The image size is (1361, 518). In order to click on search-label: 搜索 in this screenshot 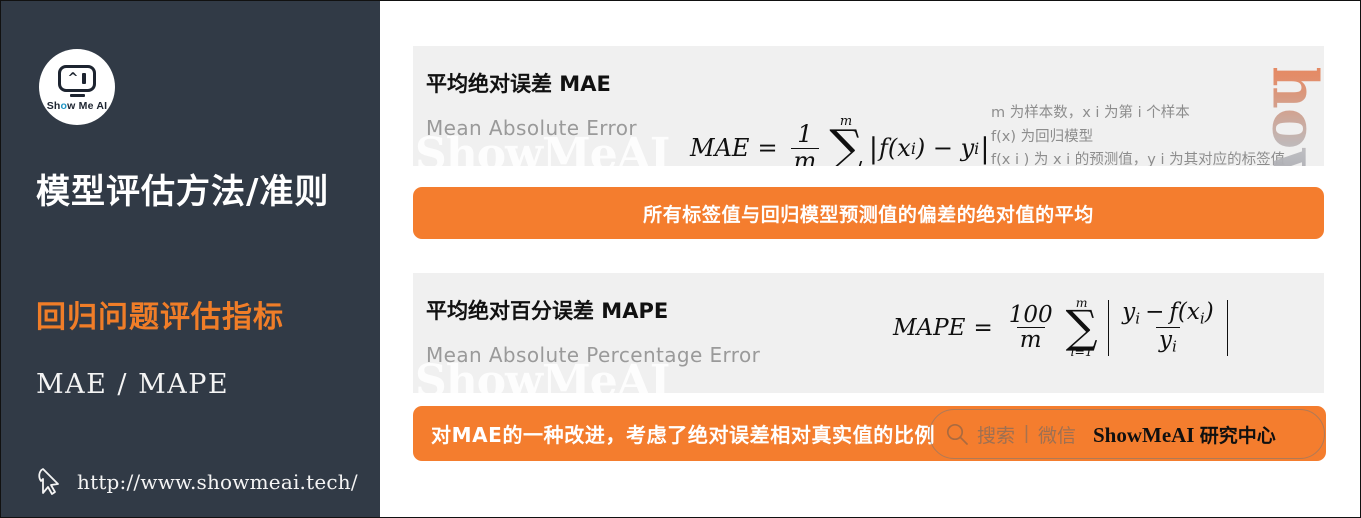, I will do `click(996, 435)`.